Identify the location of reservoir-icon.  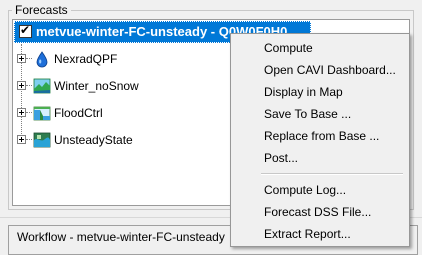
(42, 113).